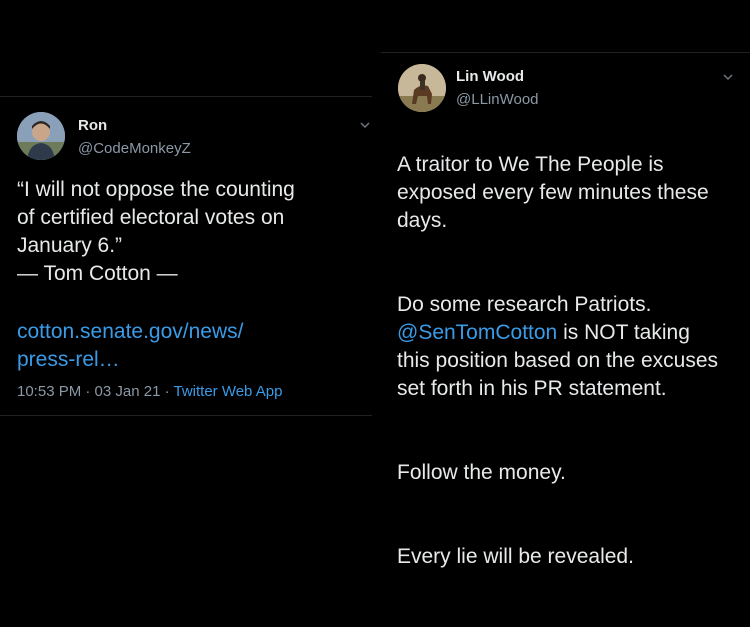  I want to click on tweet-meta: 10:53 PM · 03 Jan 21 · Twitter Web App, so click(149, 391).